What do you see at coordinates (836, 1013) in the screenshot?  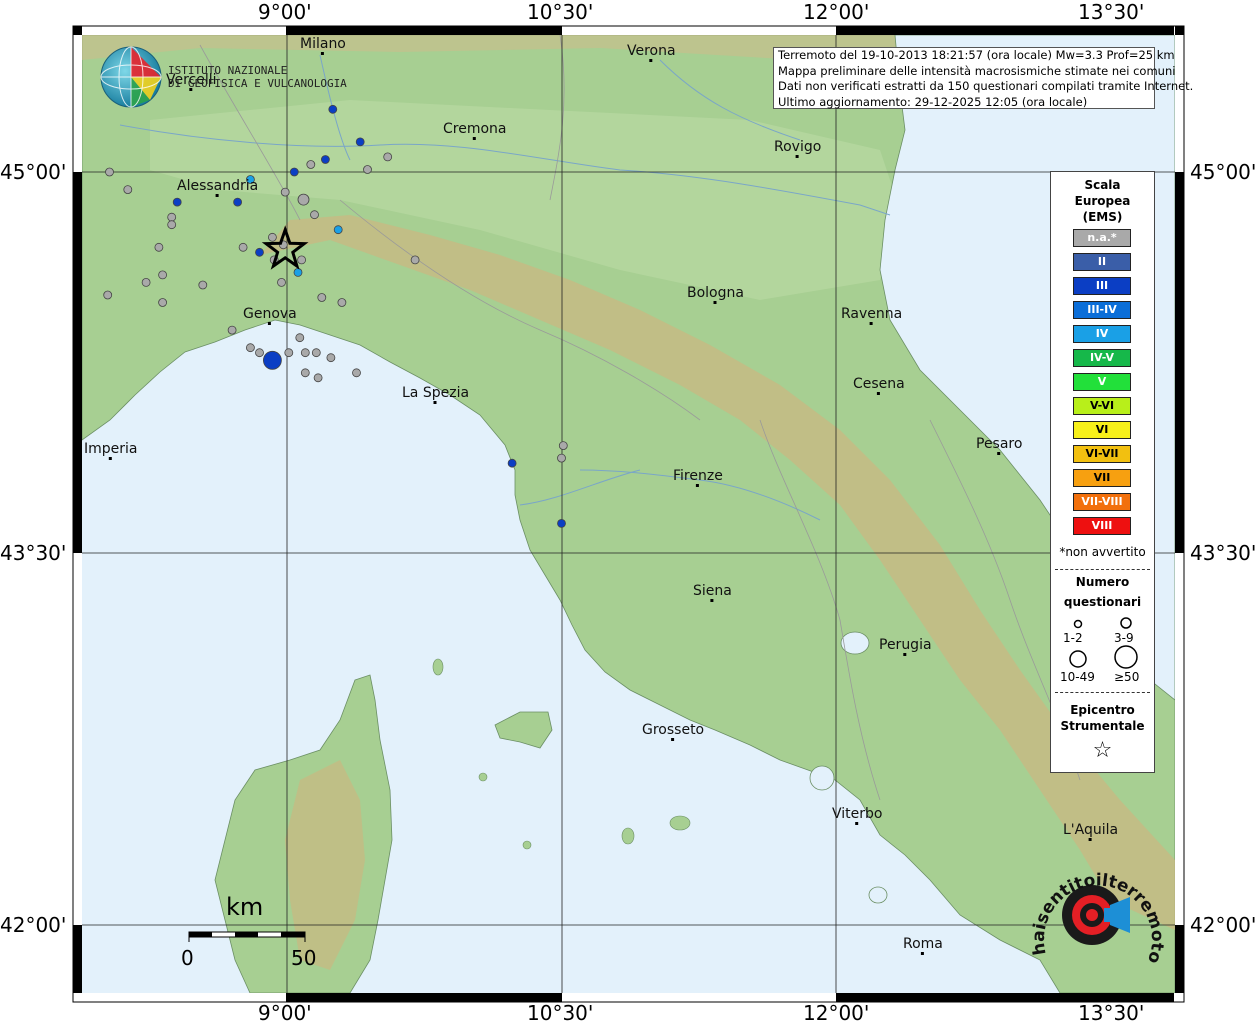 I see `coord-bottom-3: 12°00'` at bounding box center [836, 1013].